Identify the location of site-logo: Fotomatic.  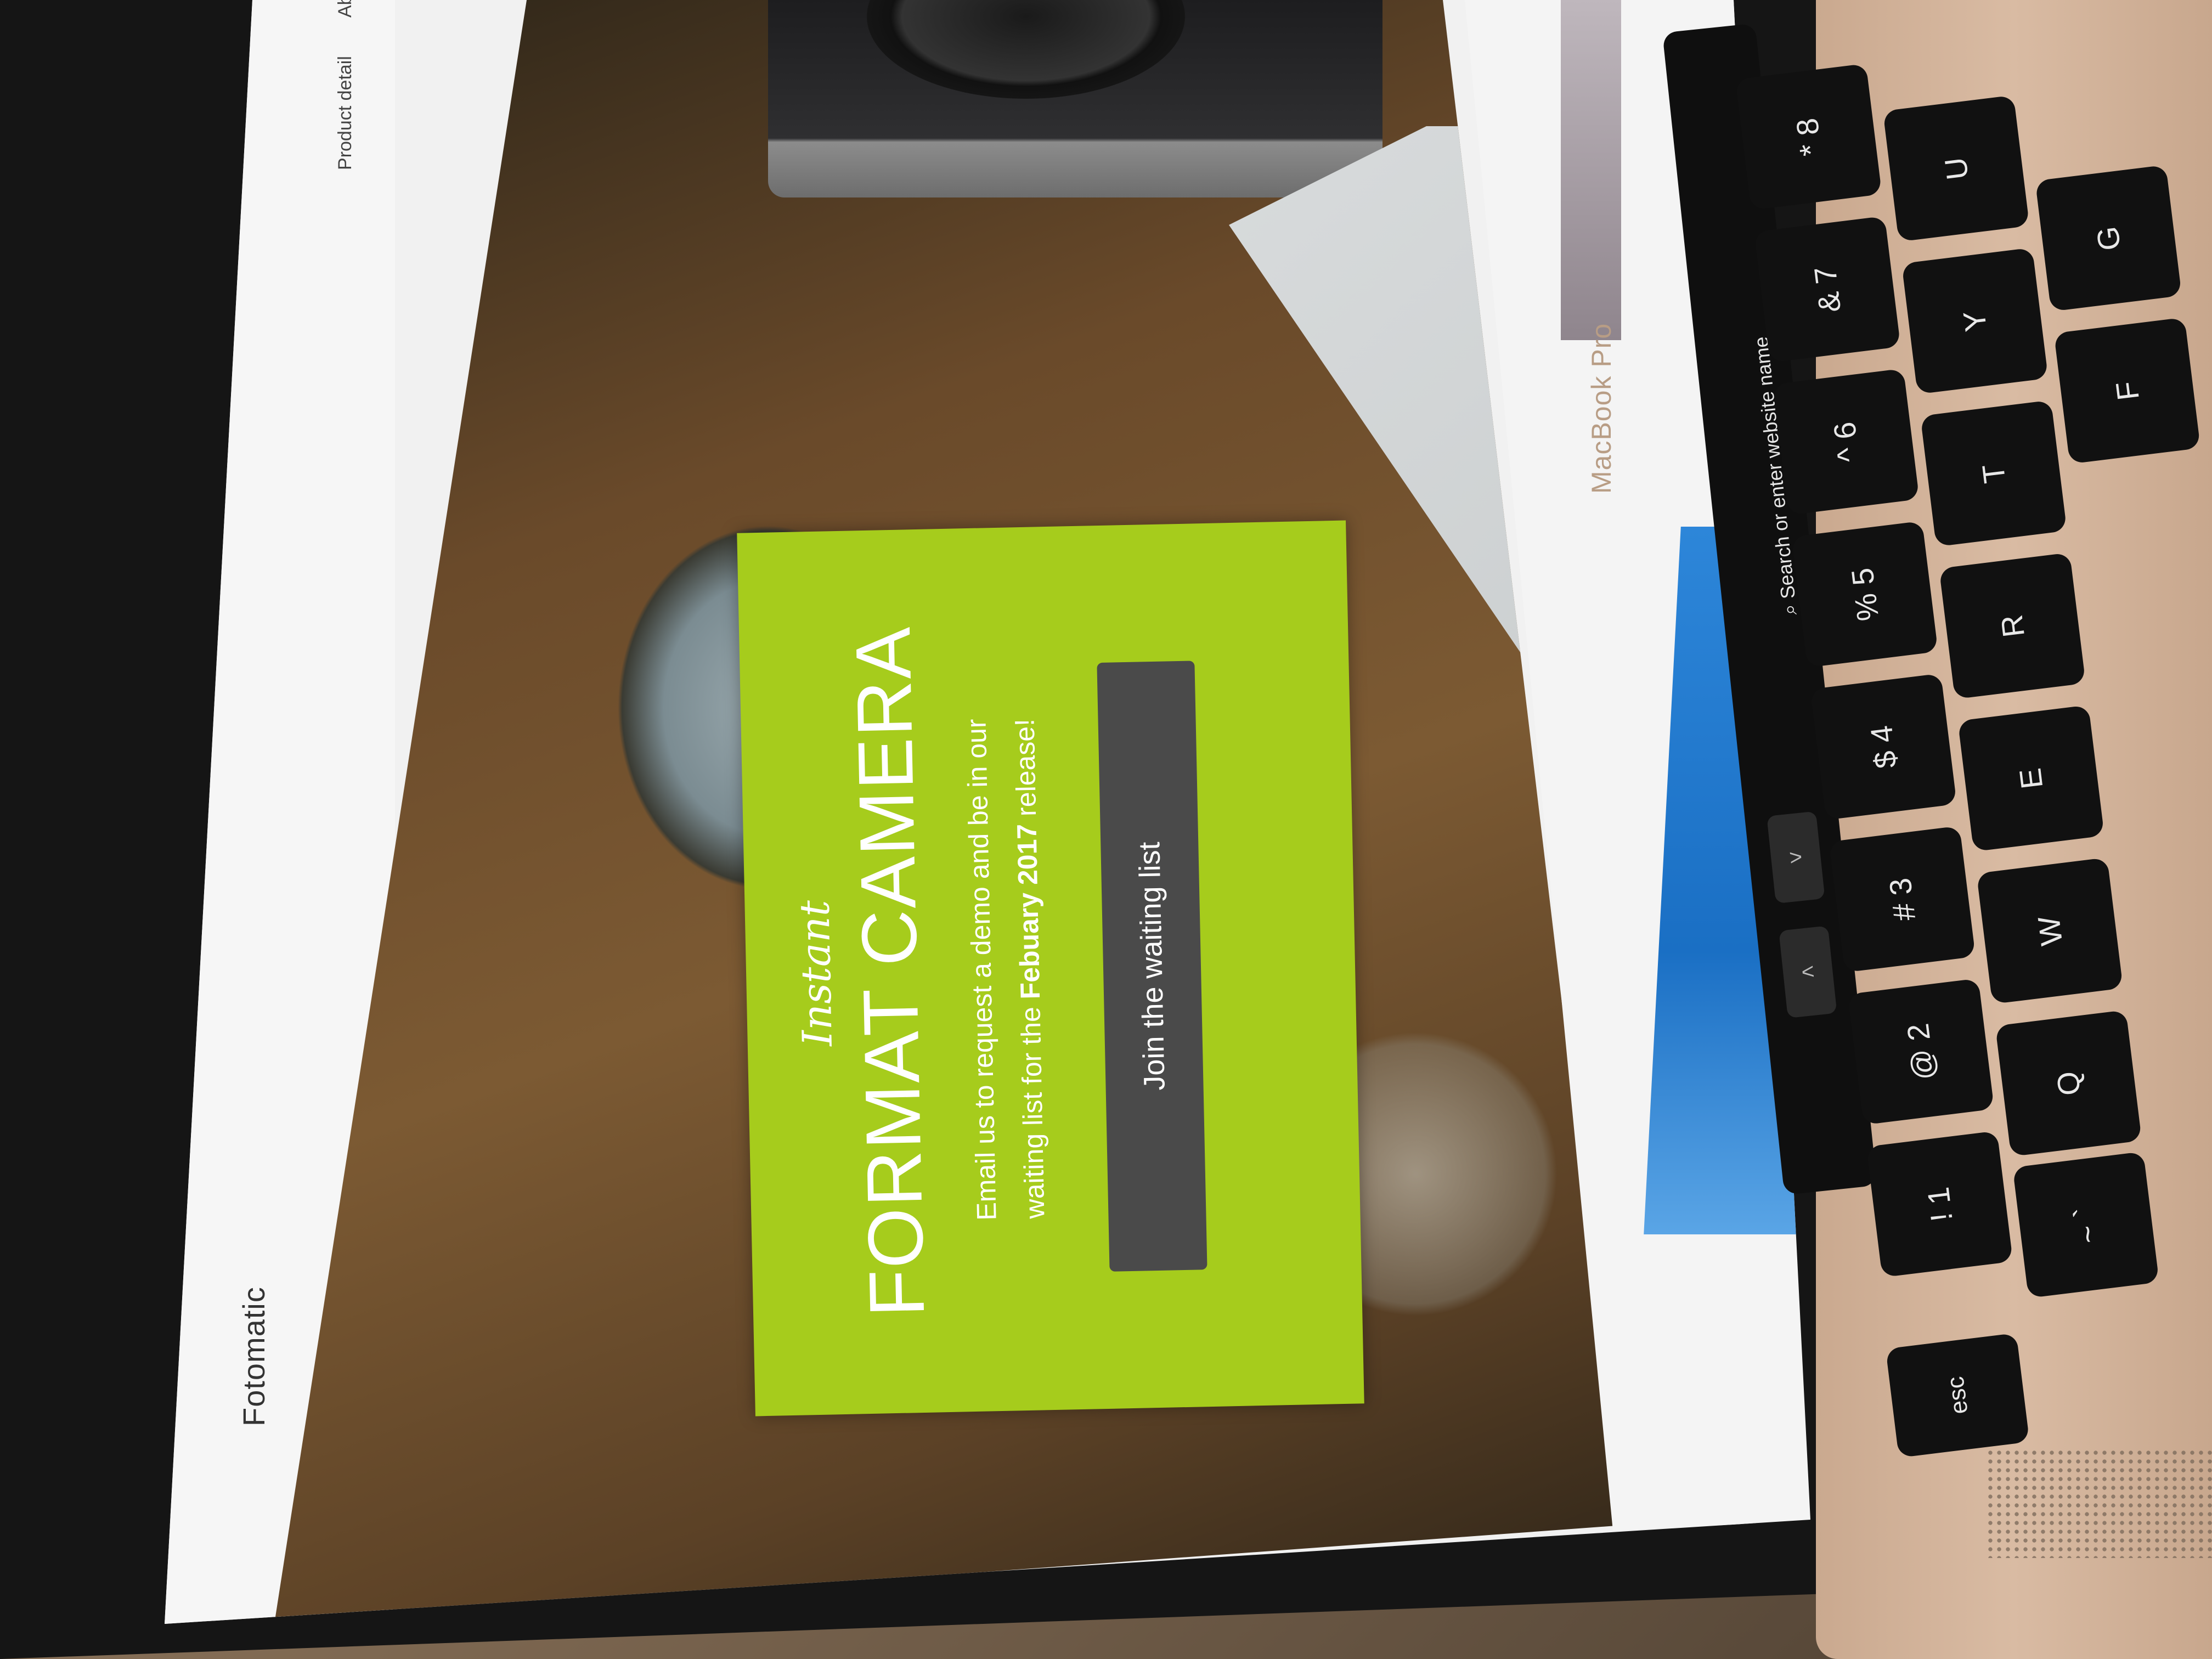
(254, 1356).